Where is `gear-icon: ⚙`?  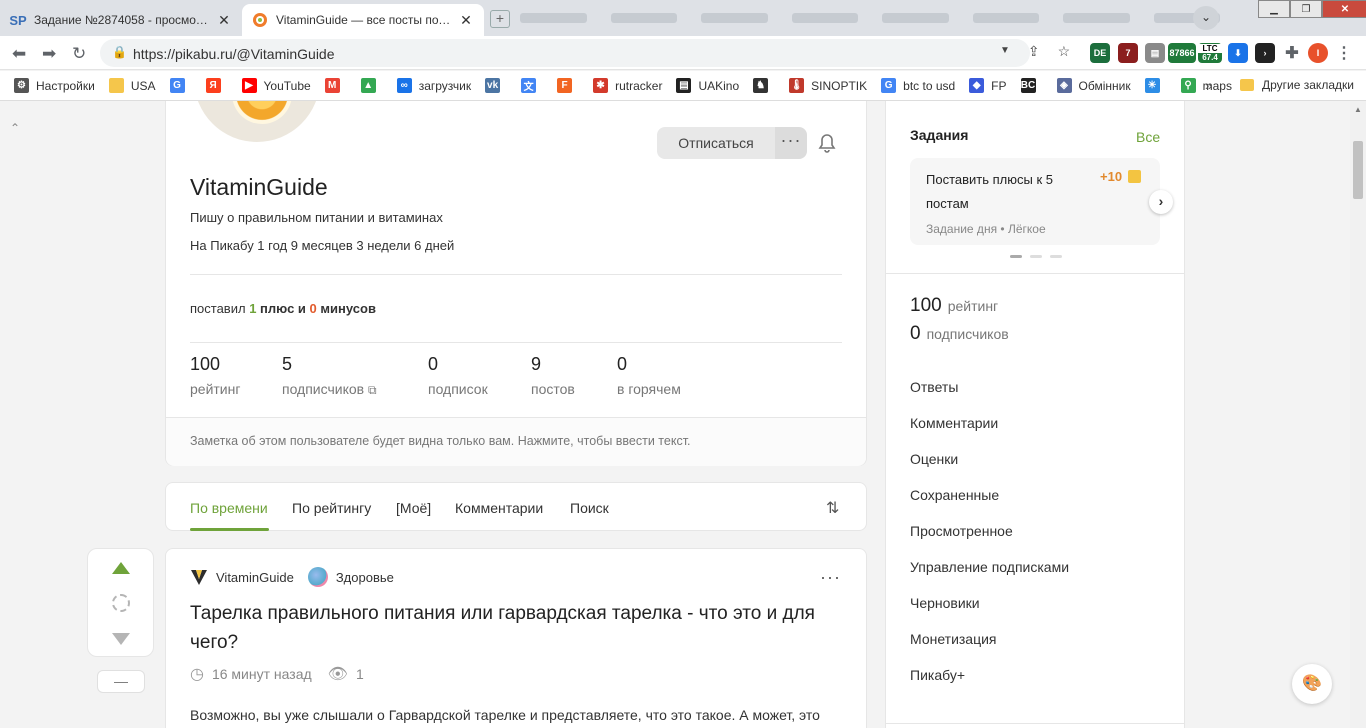
gear-icon: ⚙ is located at coordinates (21, 85).